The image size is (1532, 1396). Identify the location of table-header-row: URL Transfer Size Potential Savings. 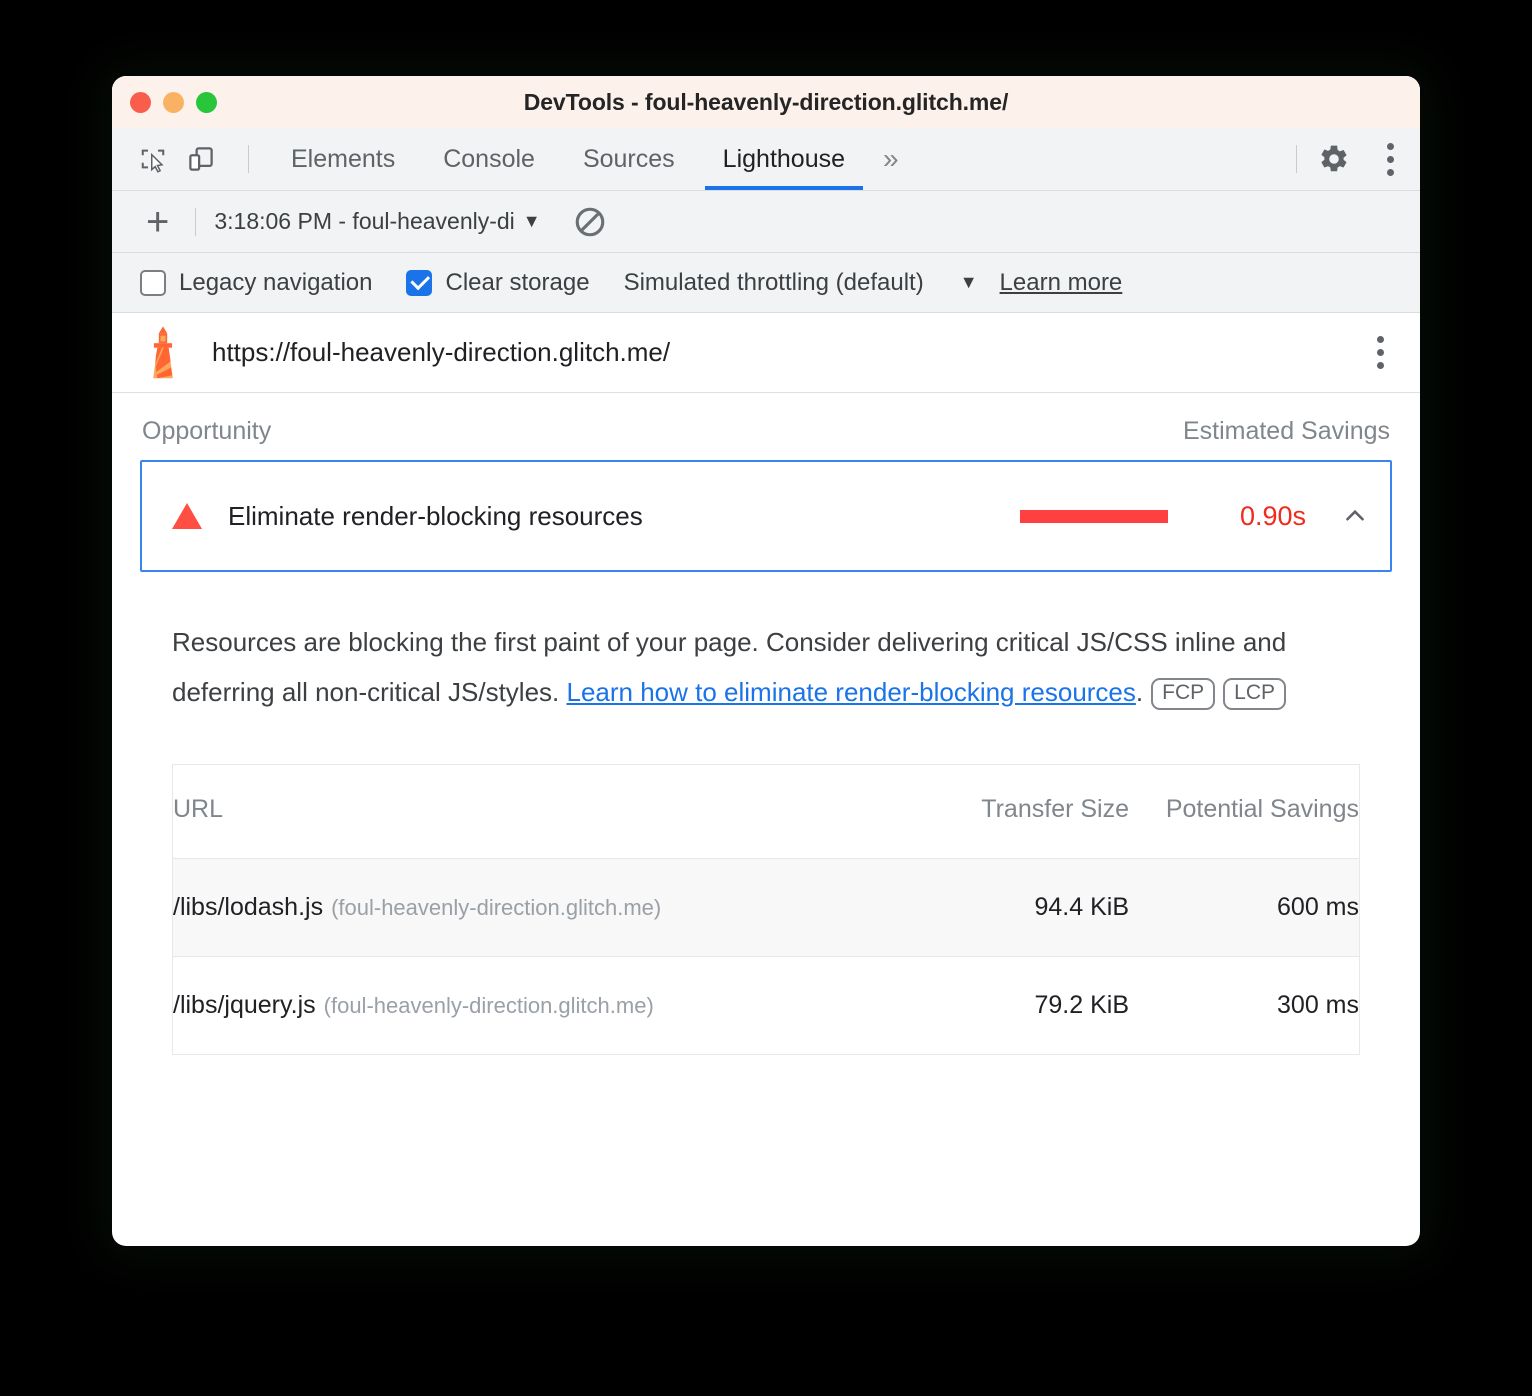
(766, 811).